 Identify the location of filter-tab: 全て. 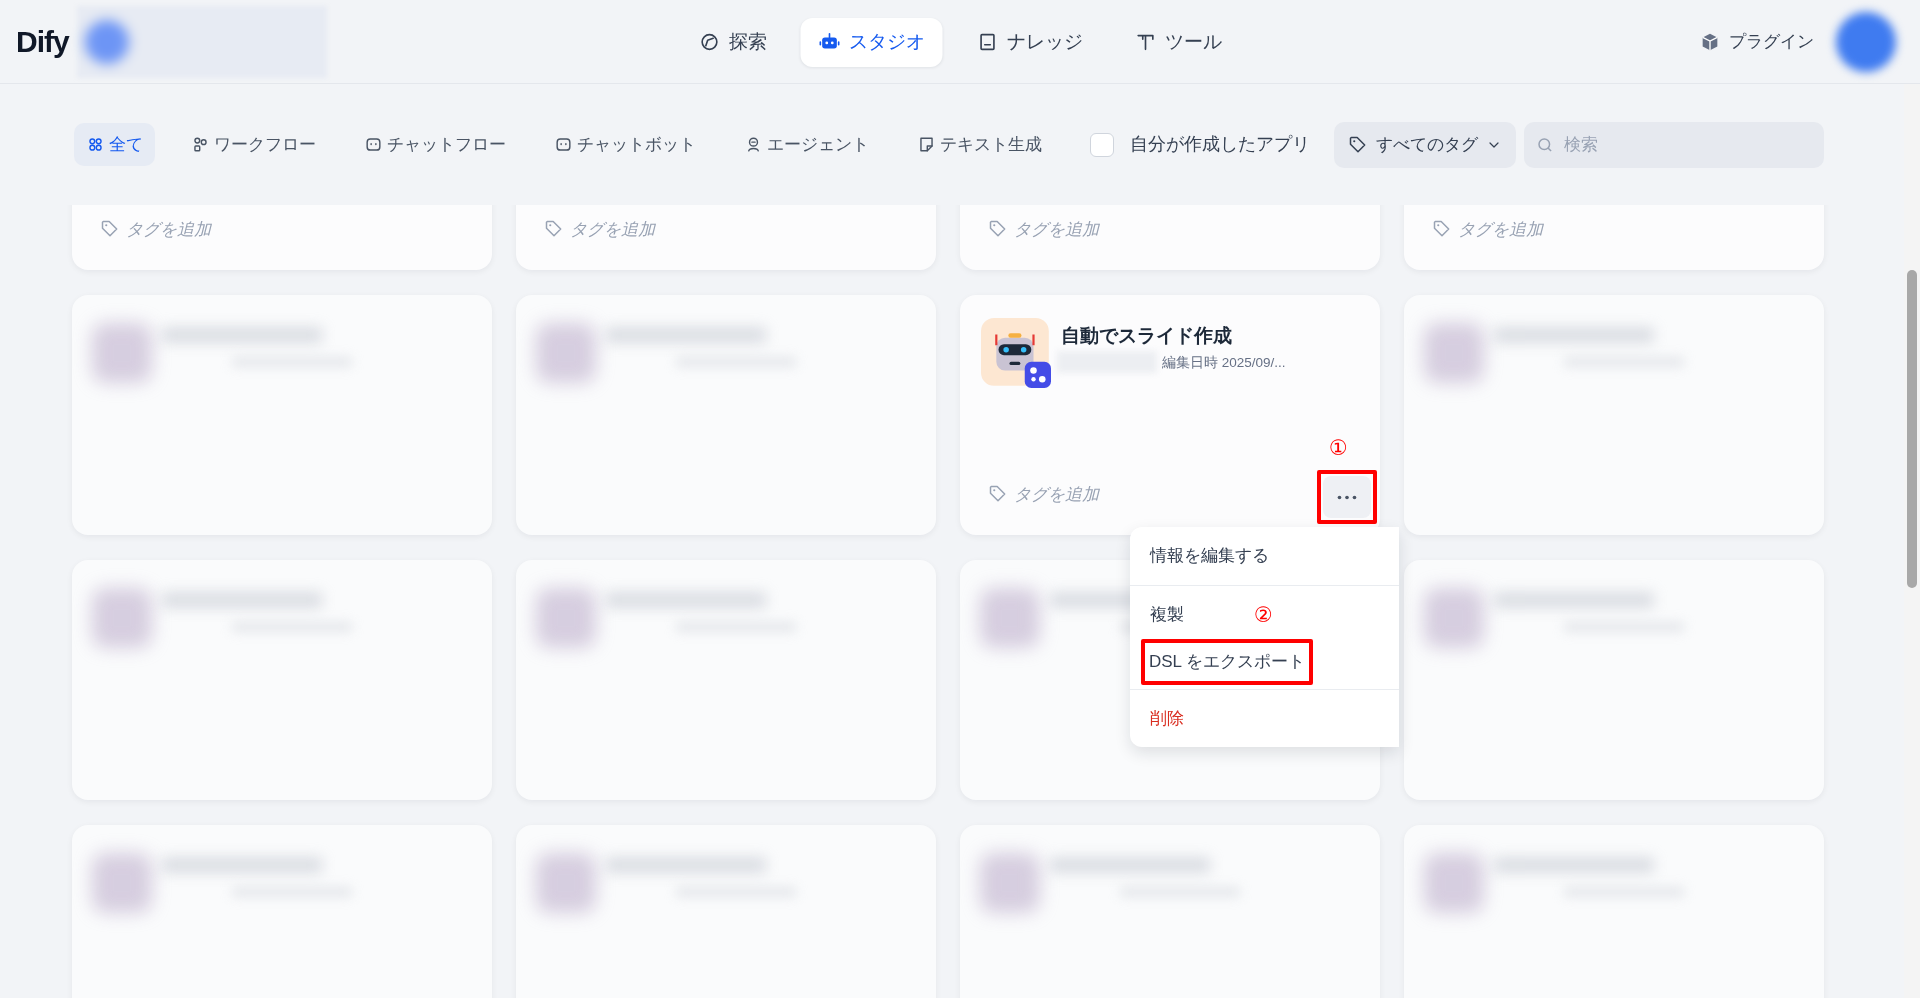
(114, 144).